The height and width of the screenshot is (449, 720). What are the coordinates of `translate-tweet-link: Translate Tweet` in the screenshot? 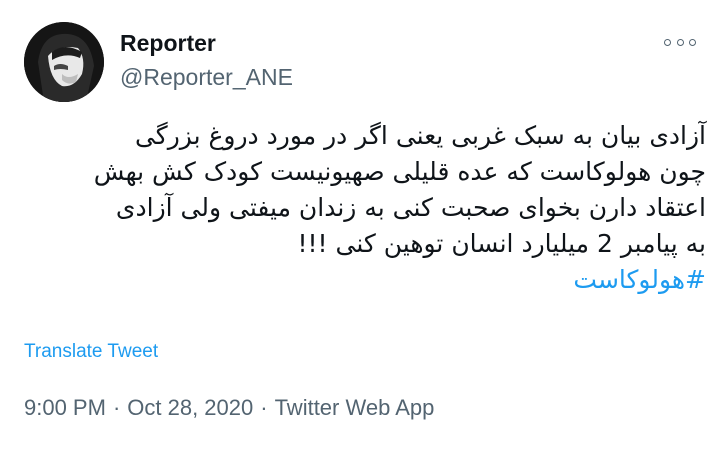 It's located at (91, 352).